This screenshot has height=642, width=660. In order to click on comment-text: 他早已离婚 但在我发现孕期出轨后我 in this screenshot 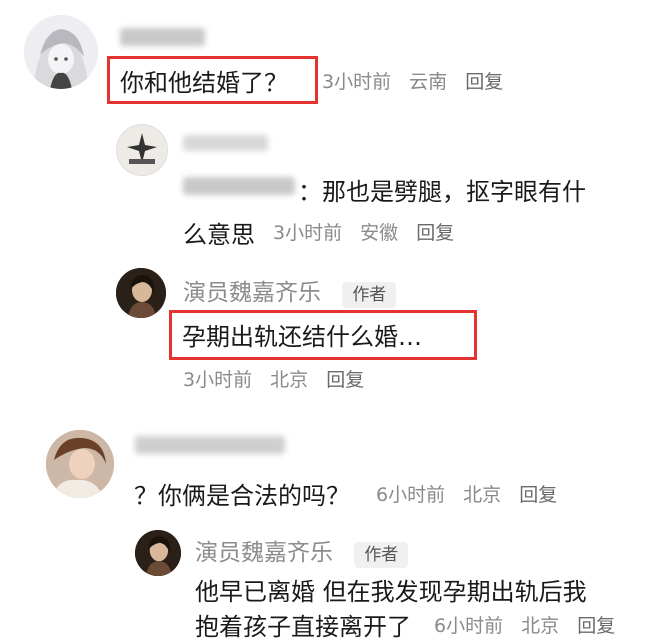, I will do `click(391, 592)`.